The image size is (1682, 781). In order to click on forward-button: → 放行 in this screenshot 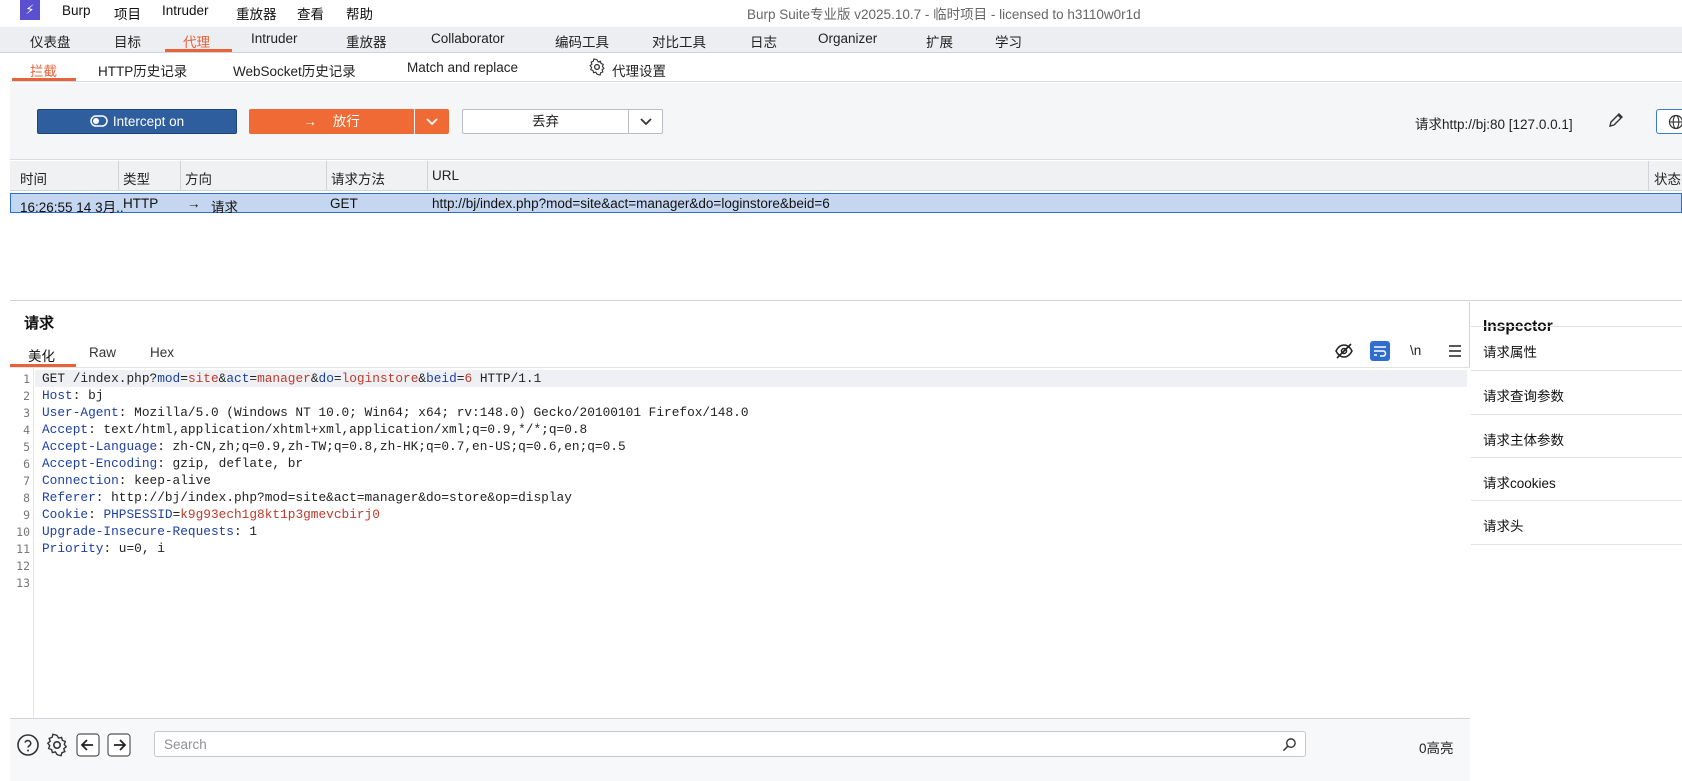, I will do `click(331, 121)`.